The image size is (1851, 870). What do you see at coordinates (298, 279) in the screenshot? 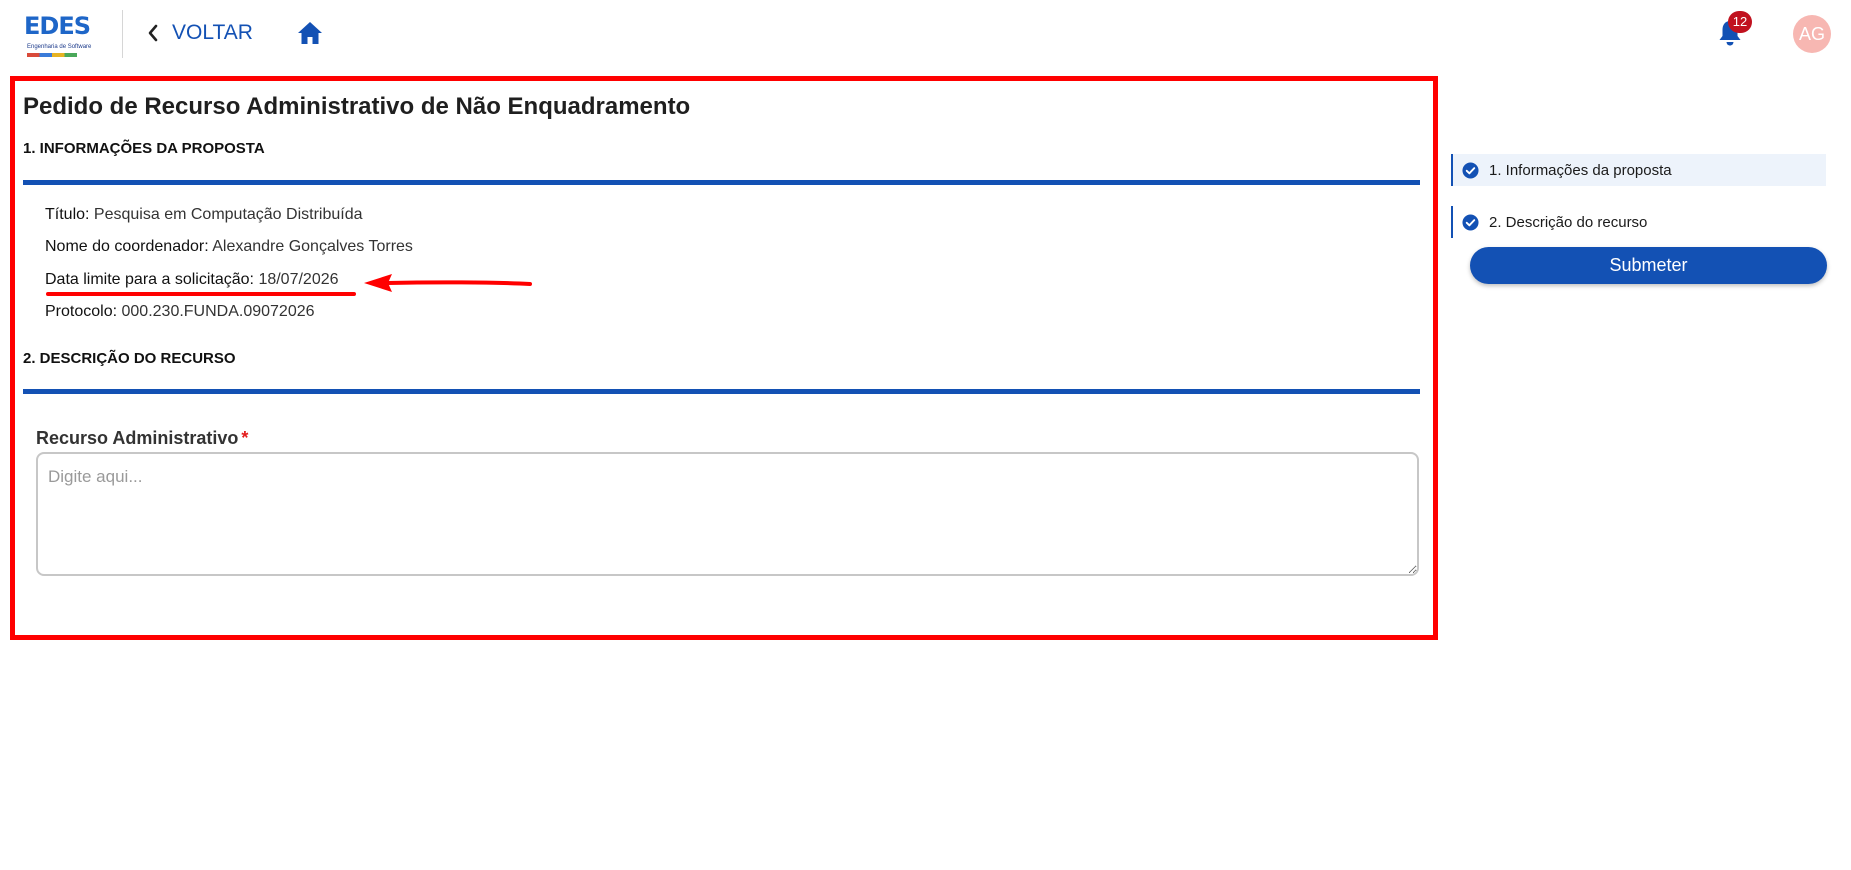
I see `info-value: 18/07/2026` at bounding box center [298, 279].